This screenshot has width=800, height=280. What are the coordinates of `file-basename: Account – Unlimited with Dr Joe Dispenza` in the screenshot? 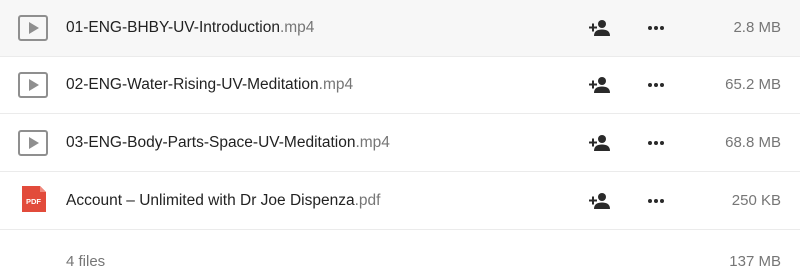 It's located at (210, 200).